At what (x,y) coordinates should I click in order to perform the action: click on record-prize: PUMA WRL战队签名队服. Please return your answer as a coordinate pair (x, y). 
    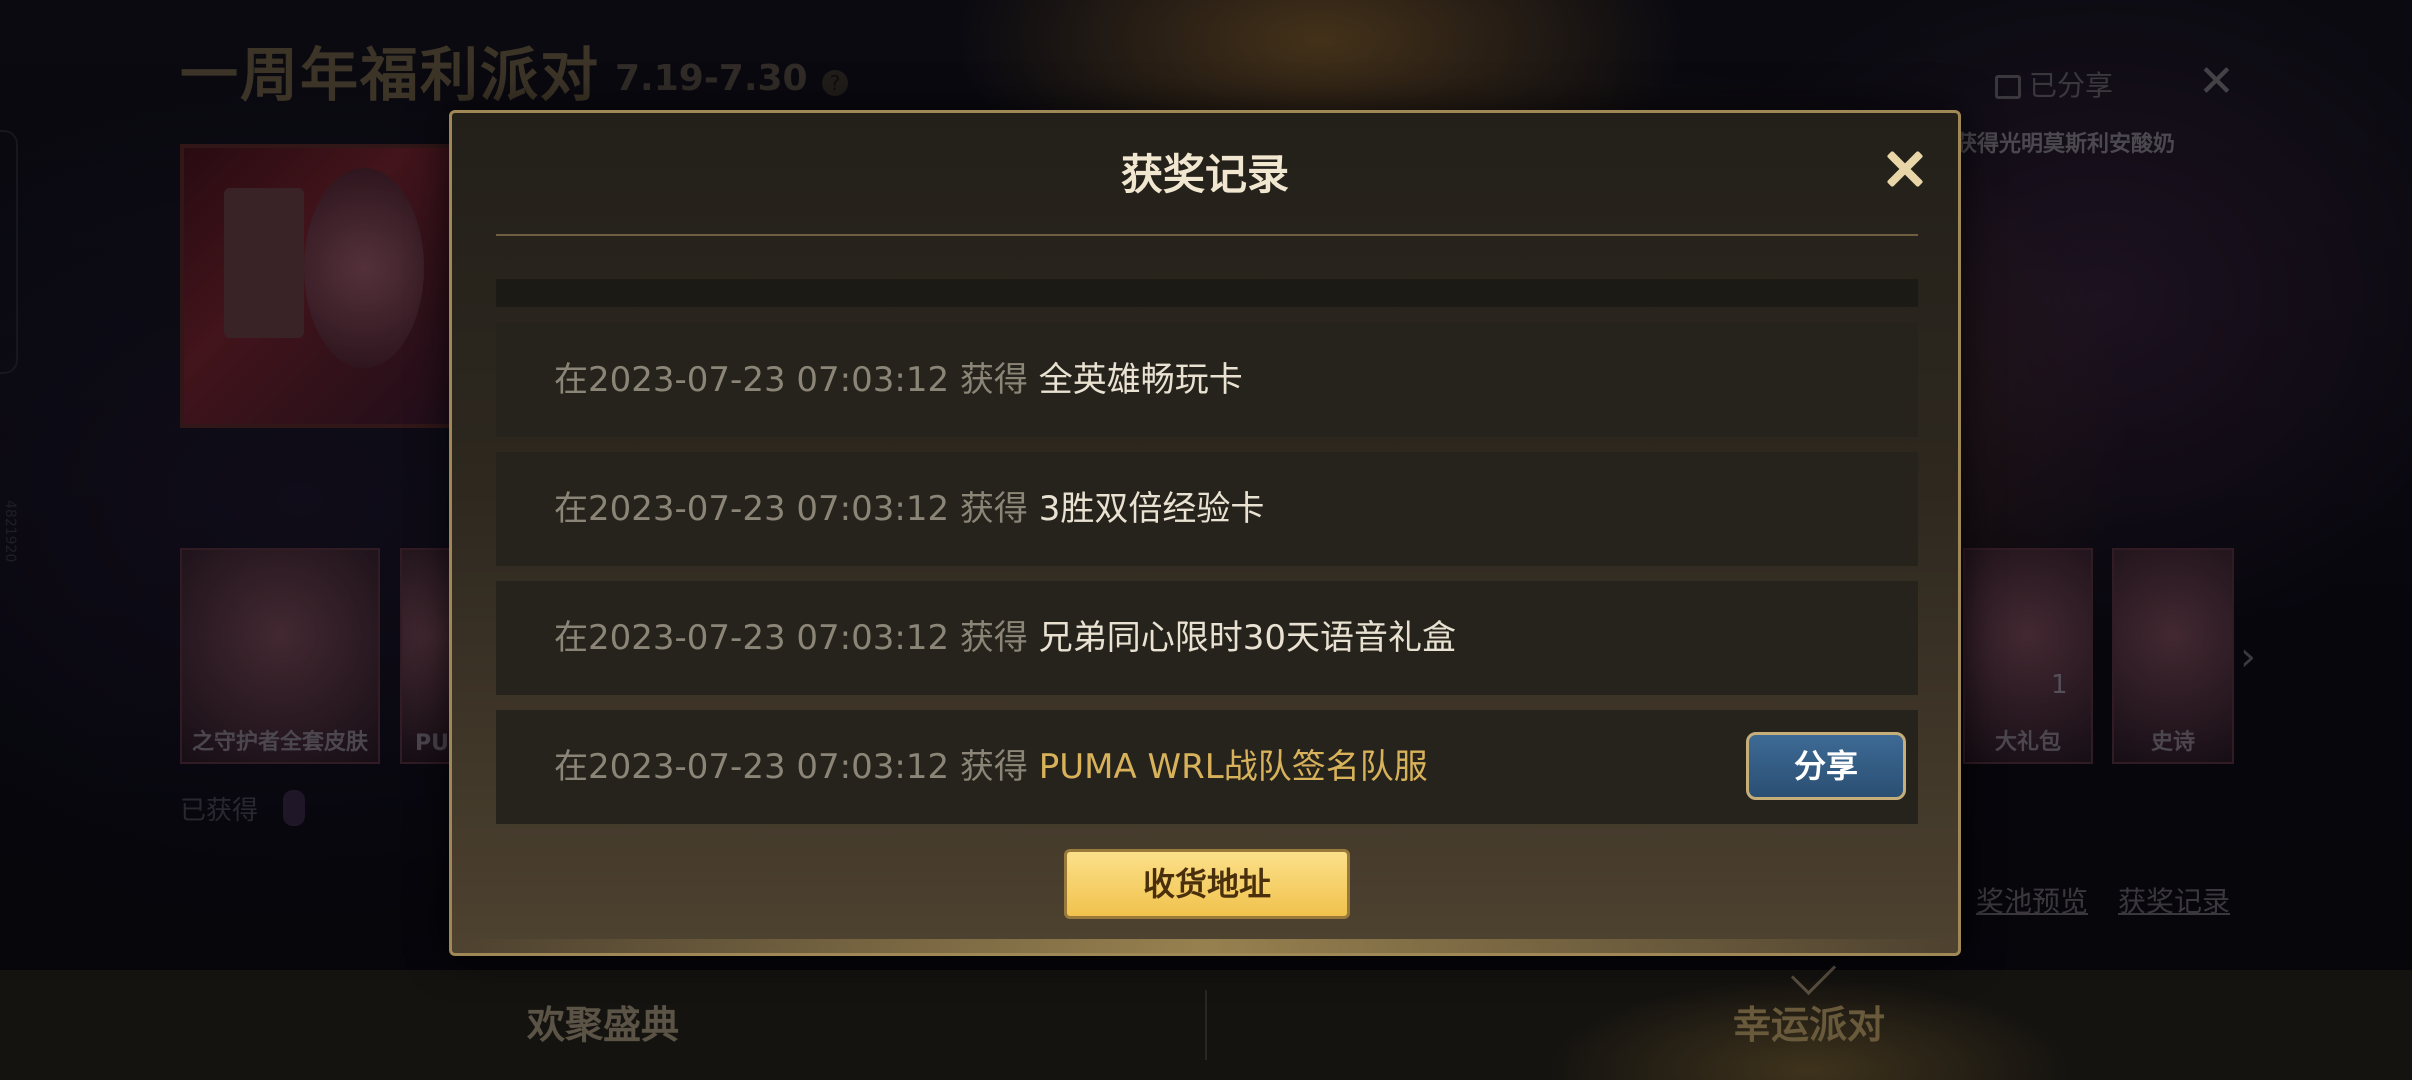
    Looking at the image, I should click on (1233, 767).